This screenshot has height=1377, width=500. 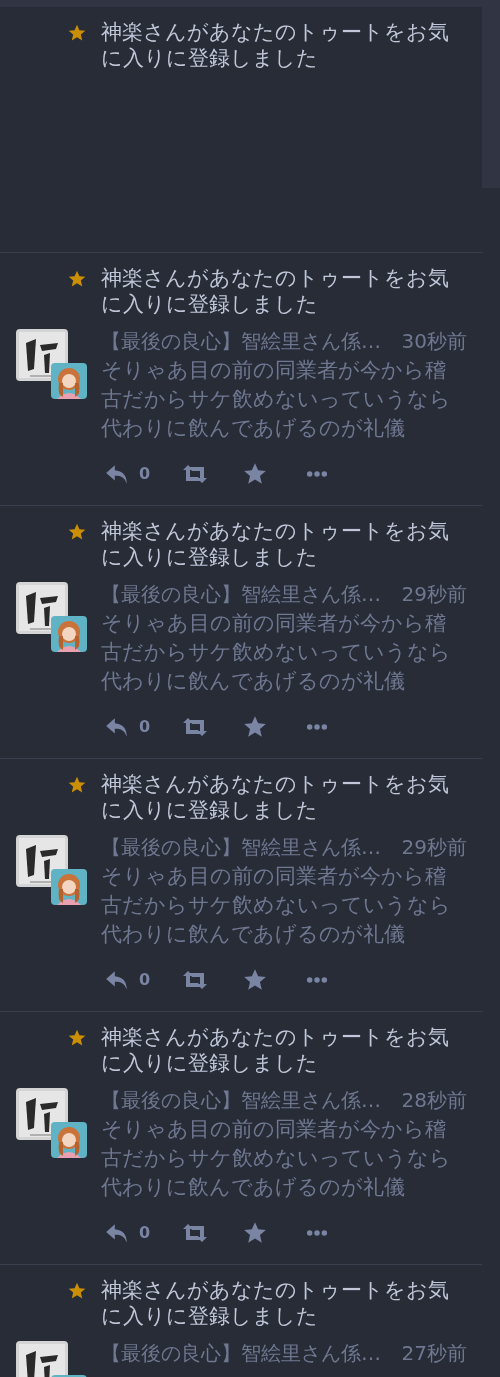 What do you see at coordinates (434, 1100) in the screenshot?
I see `timestamp: 28秒前` at bounding box center [434, 1100].